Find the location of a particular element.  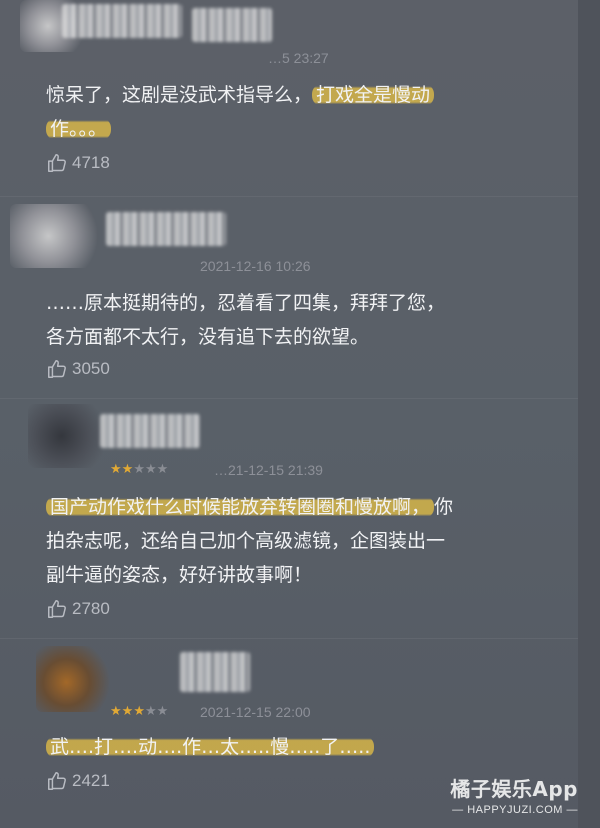

comment-text: 你 is located at coordinates (444, 507).